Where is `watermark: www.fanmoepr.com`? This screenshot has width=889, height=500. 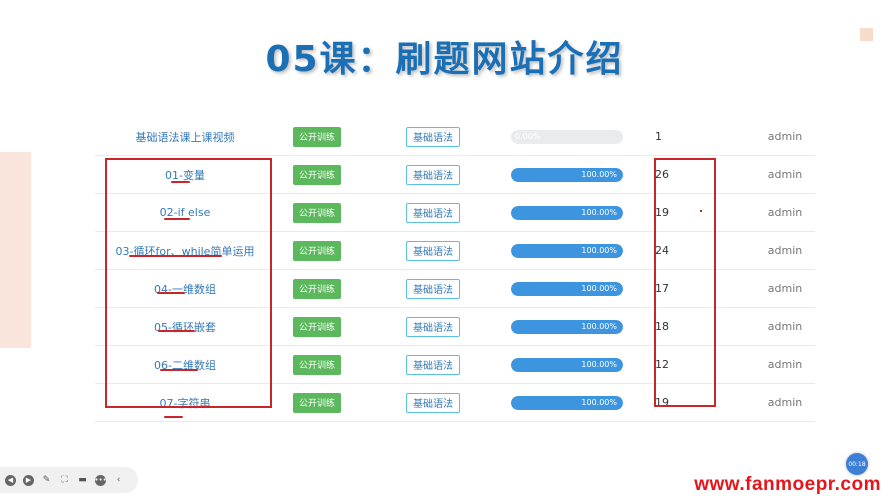 watermark: www.fanmoepr.com is located at coordinates (787, 484).